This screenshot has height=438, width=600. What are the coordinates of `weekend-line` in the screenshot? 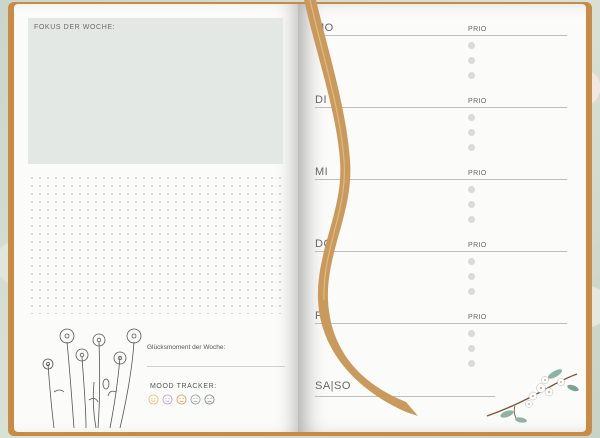 It's located at (405, 396).